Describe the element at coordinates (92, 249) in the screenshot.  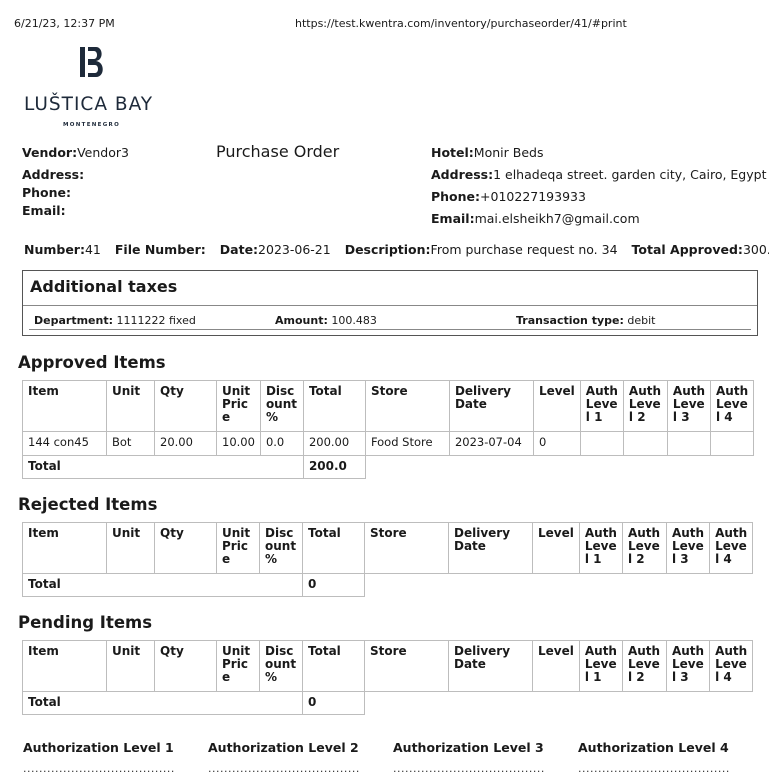
I see `meta-number-value: 41` at that location.